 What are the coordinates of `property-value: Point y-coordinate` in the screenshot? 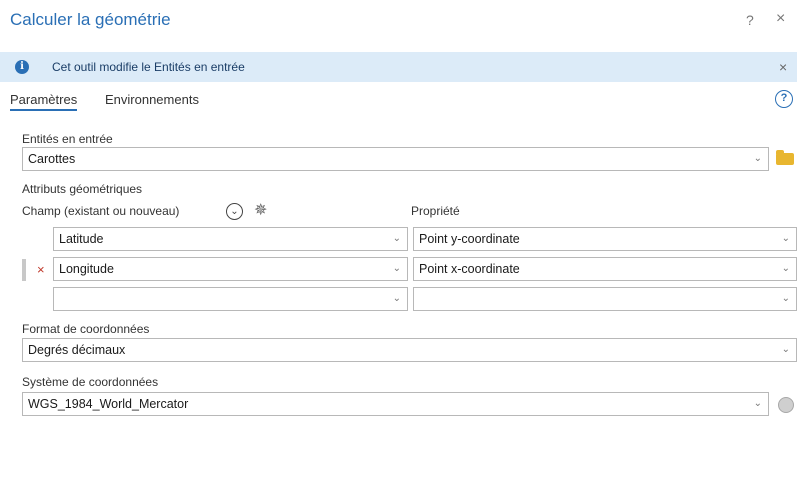 It's located at (469, 239).